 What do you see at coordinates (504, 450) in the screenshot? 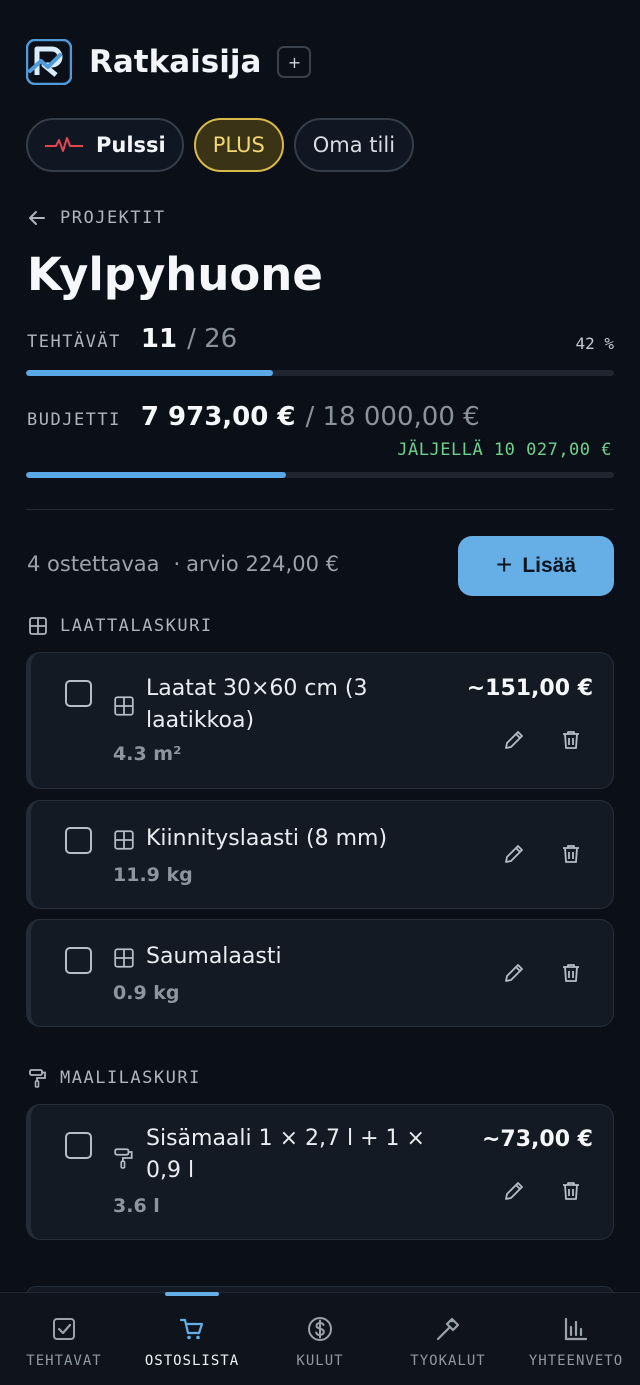
I see `budget-remaining: JÄLJELLÄ 10 027,00 €` at bounding box center [504, 450].